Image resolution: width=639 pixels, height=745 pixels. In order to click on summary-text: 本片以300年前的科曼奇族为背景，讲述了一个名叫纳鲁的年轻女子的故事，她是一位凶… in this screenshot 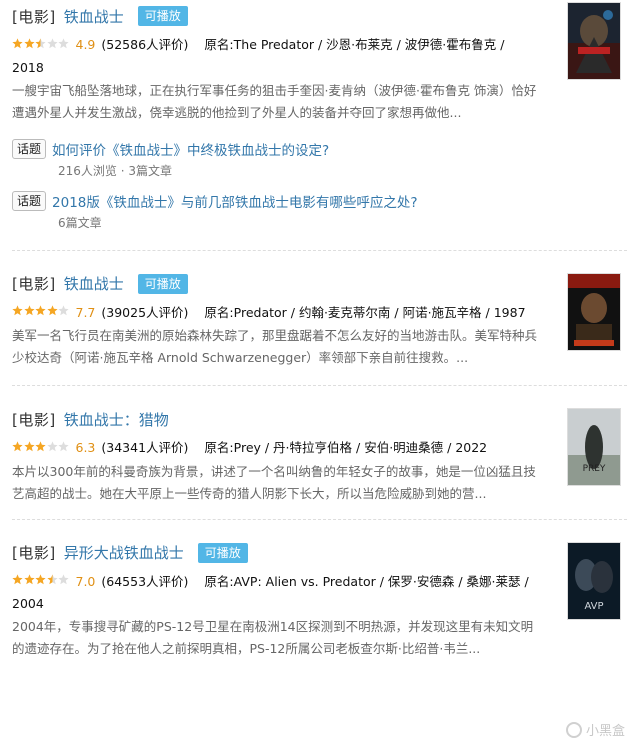, I will do `click(274, 482)`.